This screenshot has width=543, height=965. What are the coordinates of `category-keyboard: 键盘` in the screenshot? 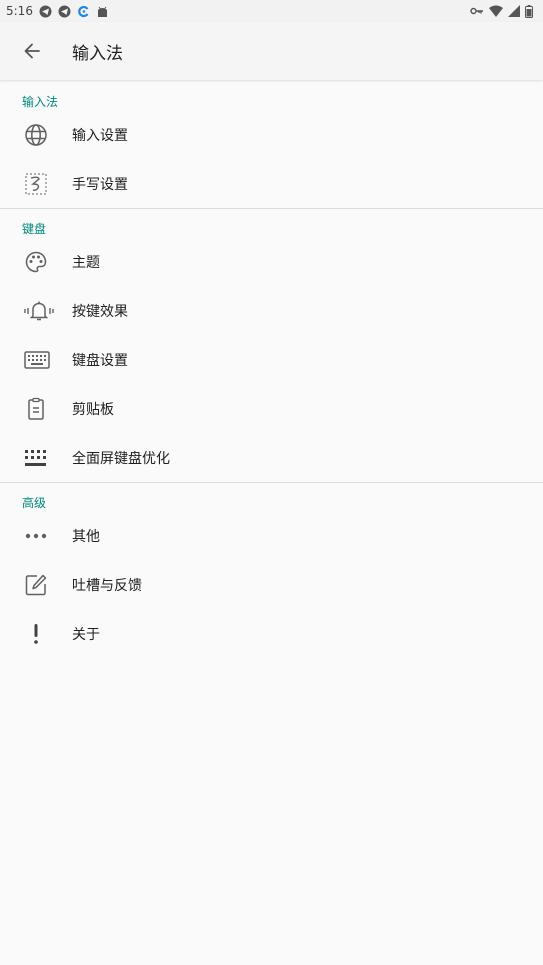 It's located at (34, 229).